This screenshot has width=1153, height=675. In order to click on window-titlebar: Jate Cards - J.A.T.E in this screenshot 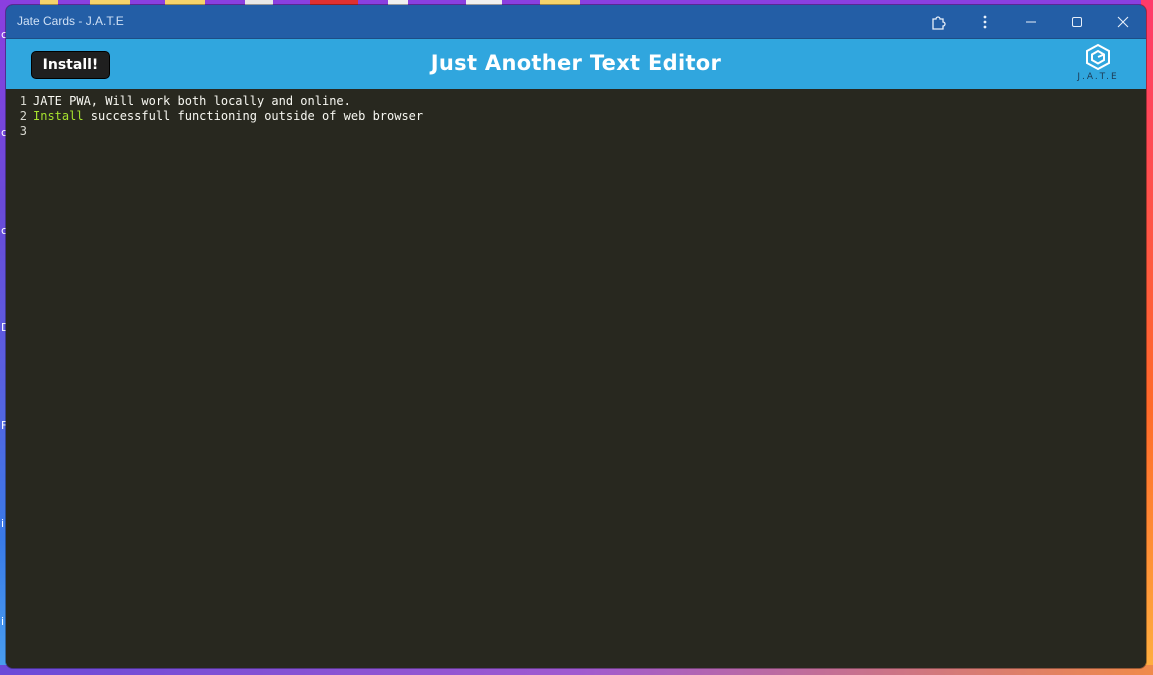, I will do `click(576, 21)`.